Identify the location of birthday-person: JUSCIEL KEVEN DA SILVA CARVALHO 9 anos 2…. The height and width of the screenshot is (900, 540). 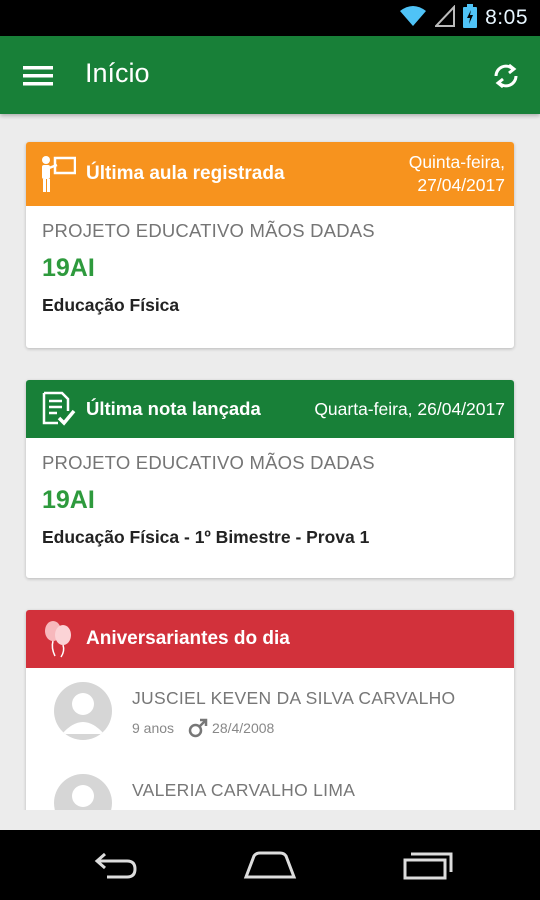
(270, 714).